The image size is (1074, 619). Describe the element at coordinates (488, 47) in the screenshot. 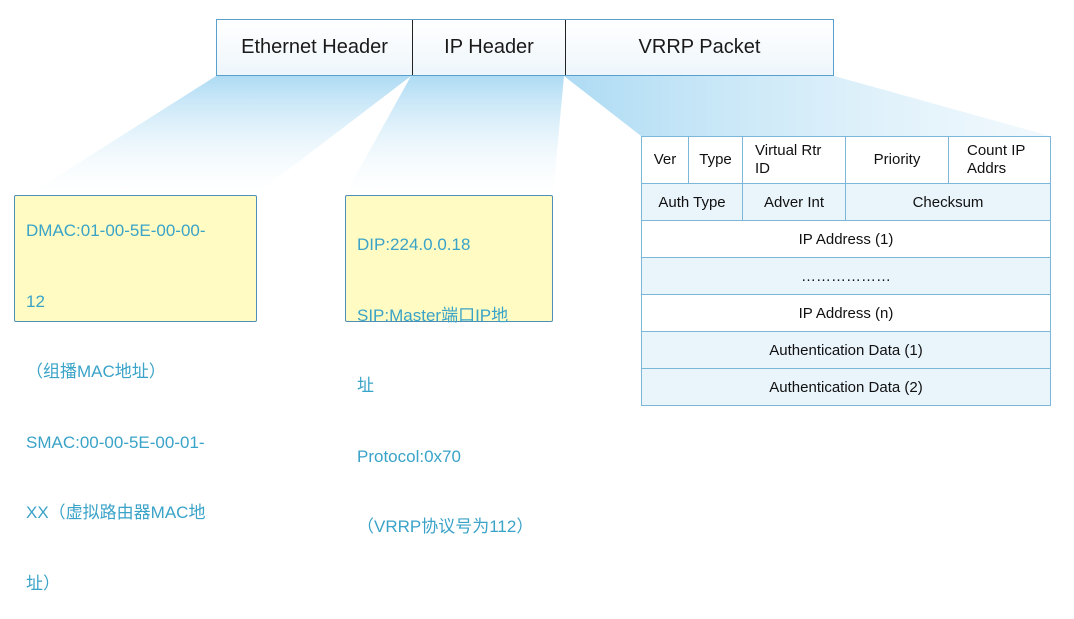

I see `ip-header-cell: IP Header` at that location.